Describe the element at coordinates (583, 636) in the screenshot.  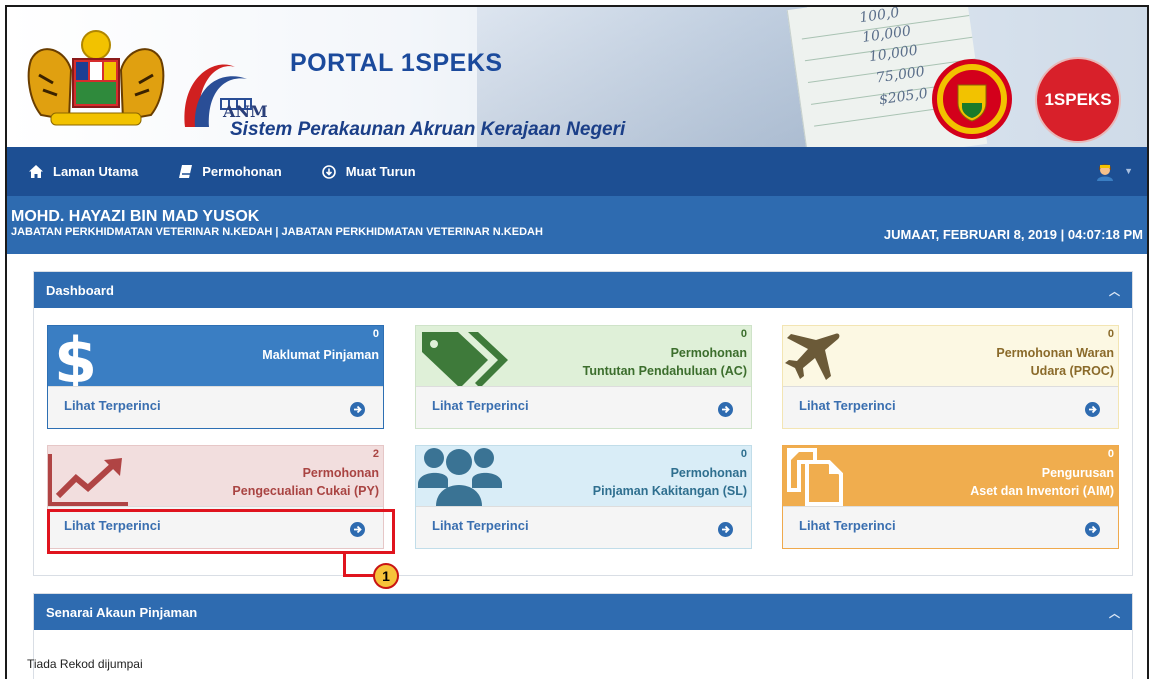
I see `loan-accounts-panel: Senarai Akaun Pinjaman ︿` at that location.